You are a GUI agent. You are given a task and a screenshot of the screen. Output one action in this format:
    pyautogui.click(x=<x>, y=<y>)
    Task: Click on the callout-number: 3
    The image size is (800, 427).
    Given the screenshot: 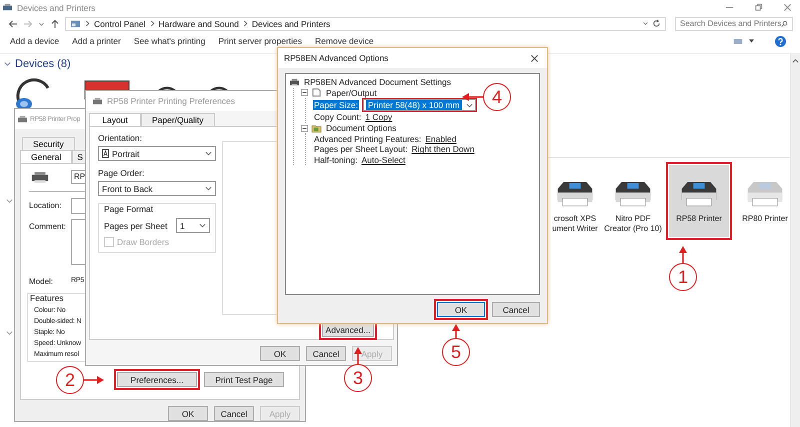 What is the action you would take?
    pyautogui.click(x=358, y=378)
    